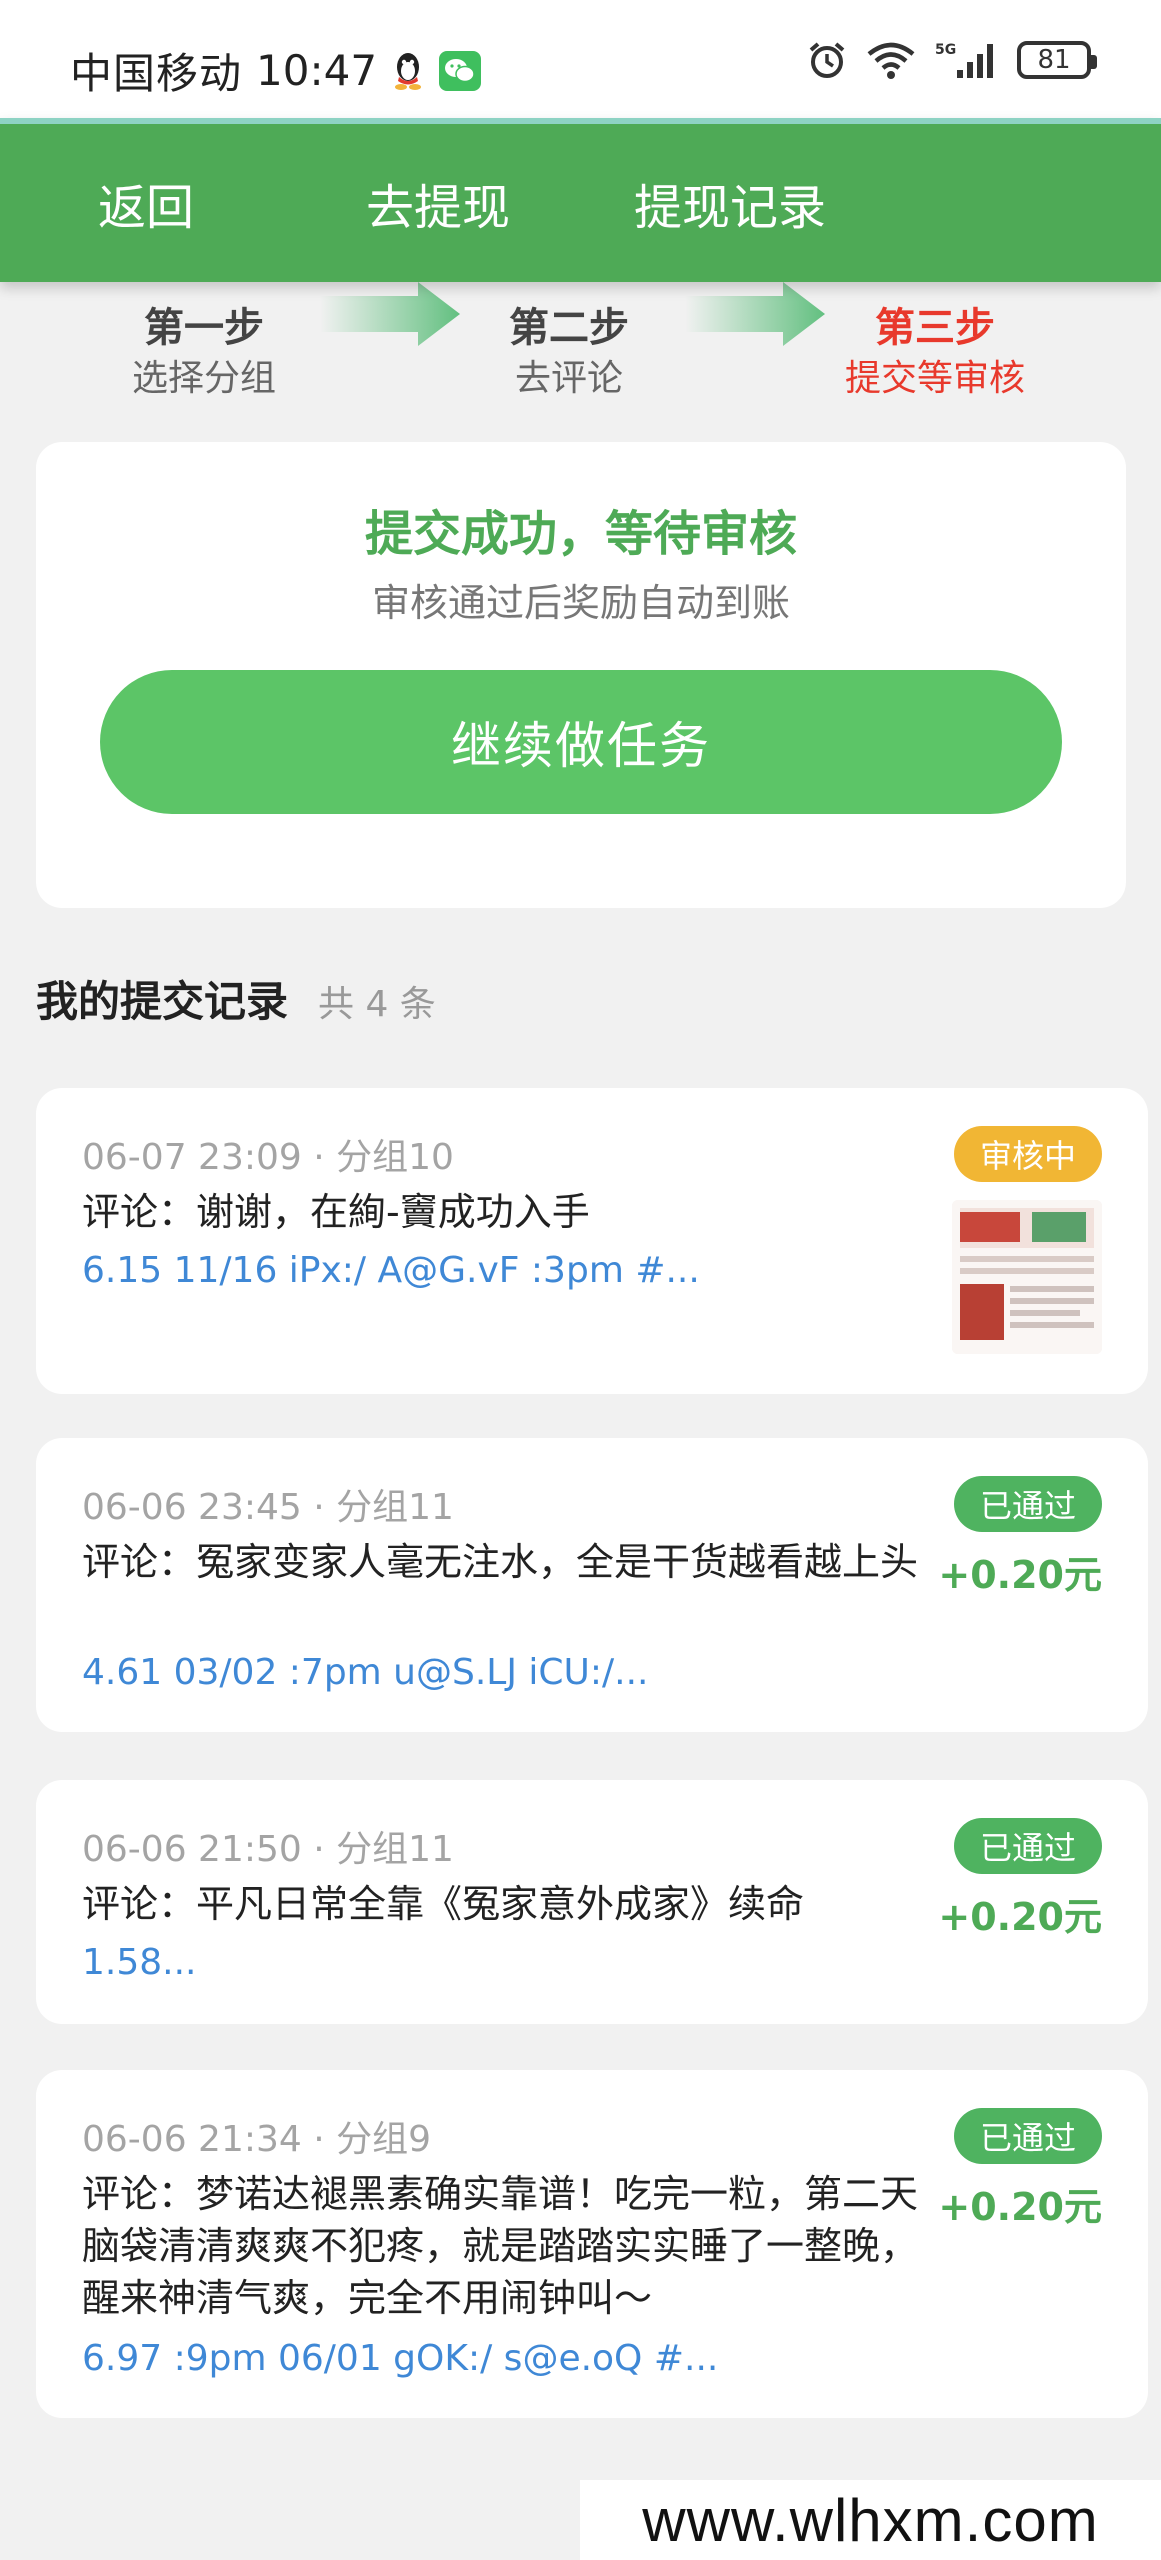 This screenshot has height=2560, width=1161. I want to click on step-3: 第三步 提交等审核, so click(935, 353).